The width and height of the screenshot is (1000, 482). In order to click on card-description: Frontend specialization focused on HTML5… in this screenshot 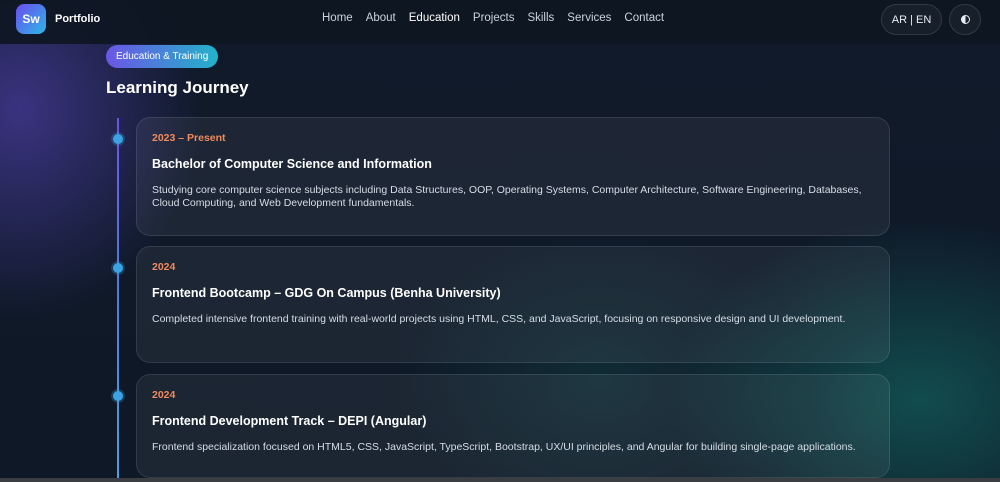, I will do `click(504, 447)`.